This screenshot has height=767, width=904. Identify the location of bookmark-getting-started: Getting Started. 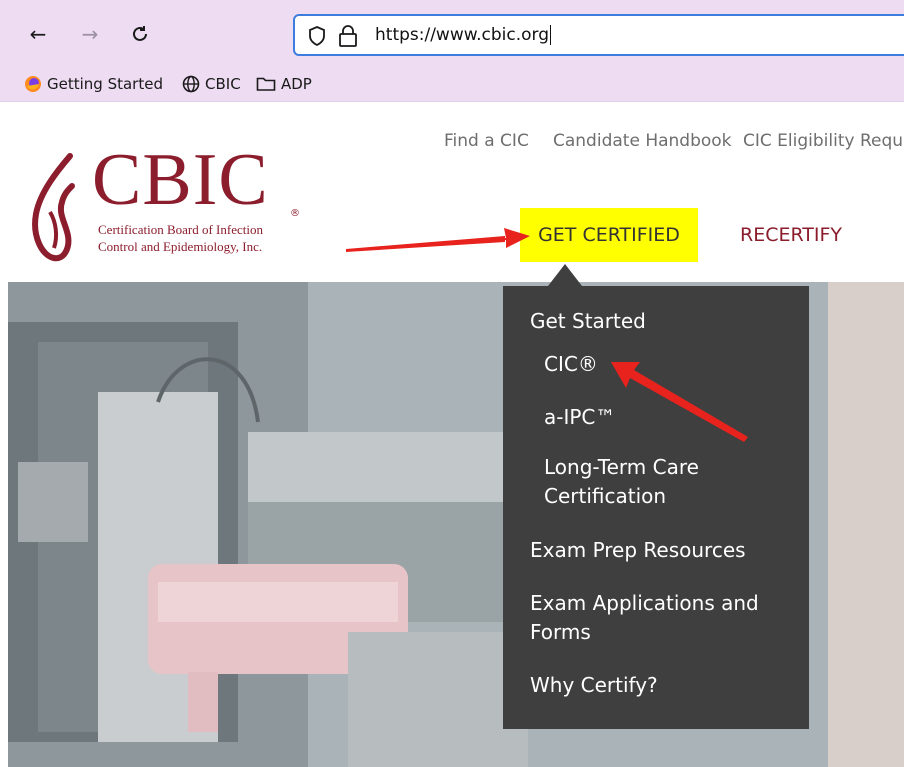
(93, 84).